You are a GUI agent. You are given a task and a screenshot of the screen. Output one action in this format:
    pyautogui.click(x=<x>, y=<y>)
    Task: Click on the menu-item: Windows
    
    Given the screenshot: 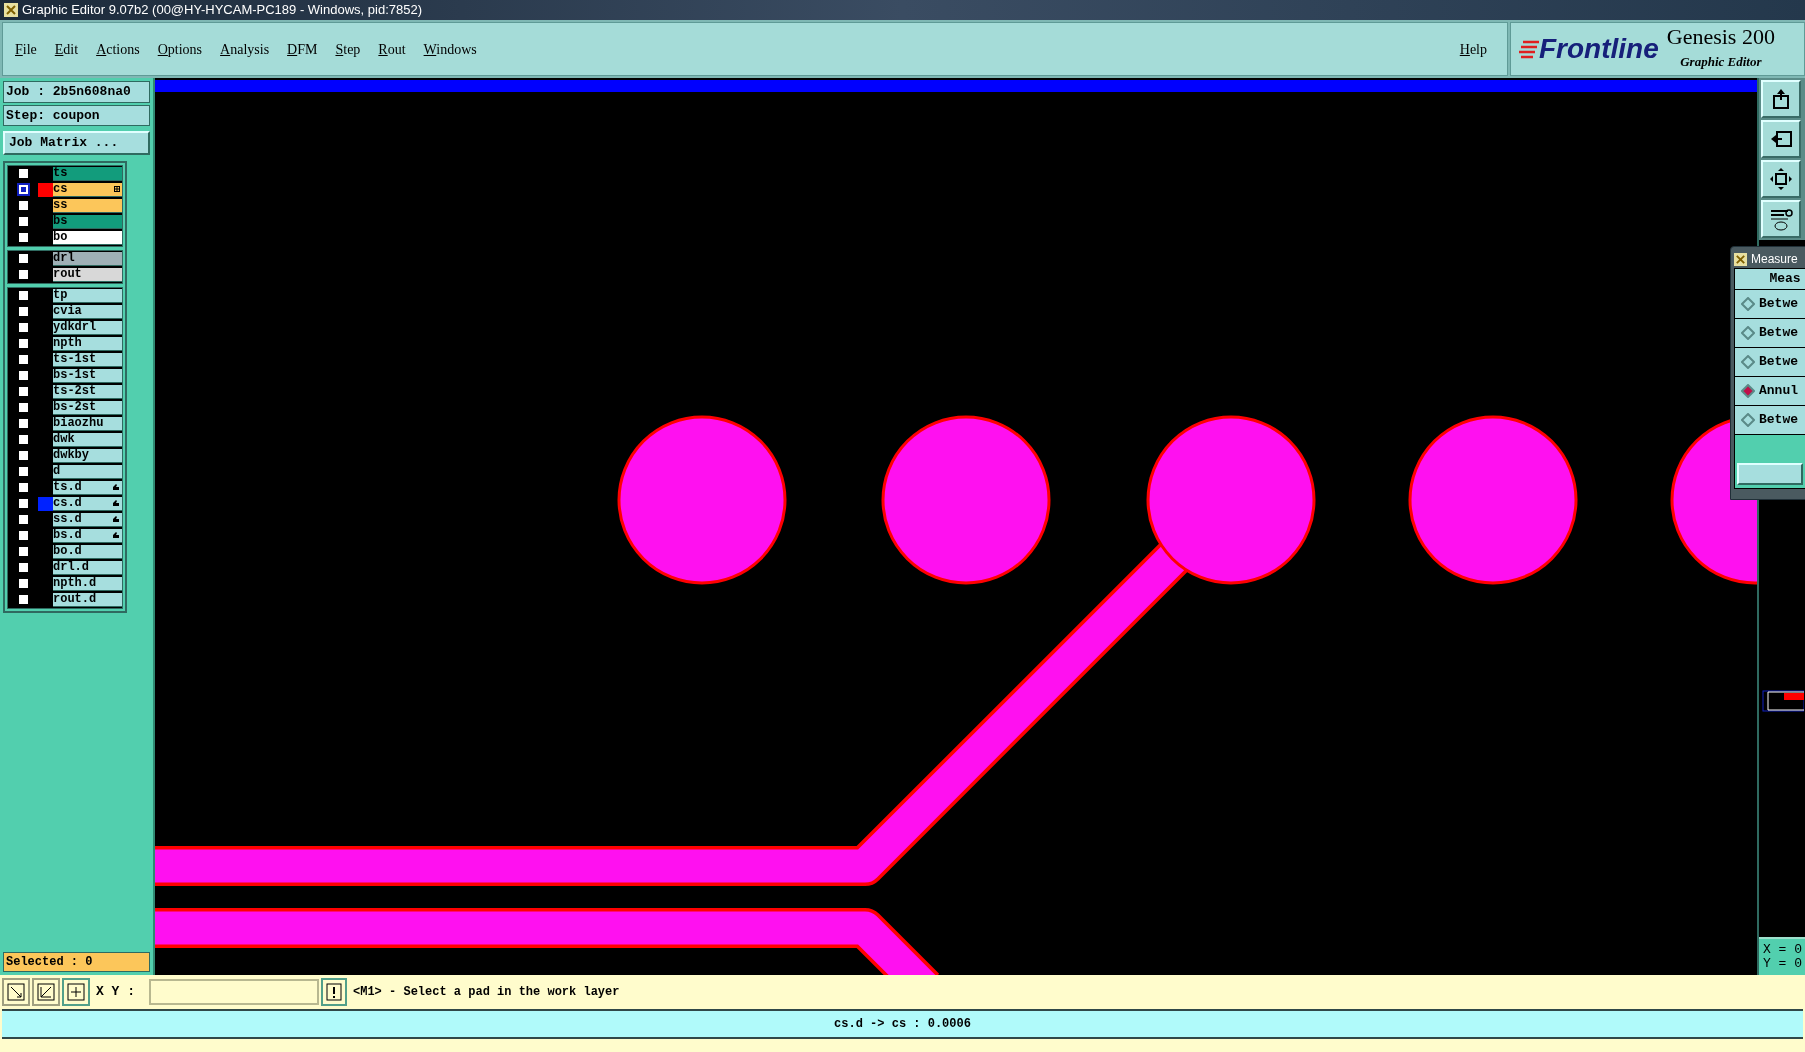 What is the action you would take?
    pyautogui.click(x=450, y=49)
    